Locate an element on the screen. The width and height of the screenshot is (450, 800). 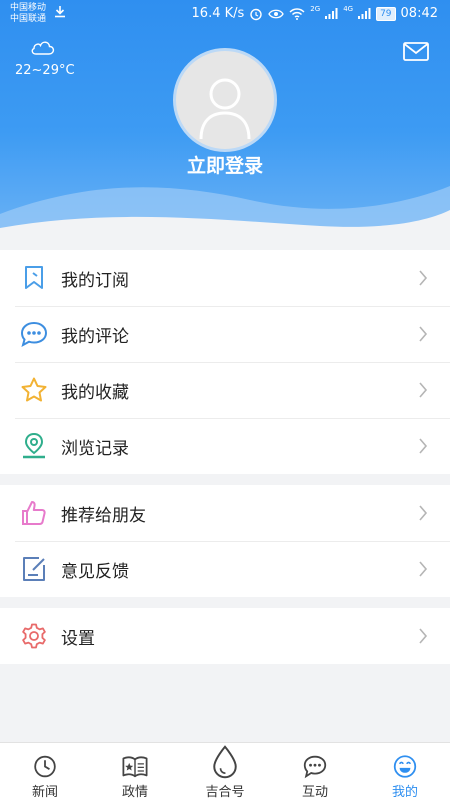
wifi-icon is located at coordinates (297, 13).